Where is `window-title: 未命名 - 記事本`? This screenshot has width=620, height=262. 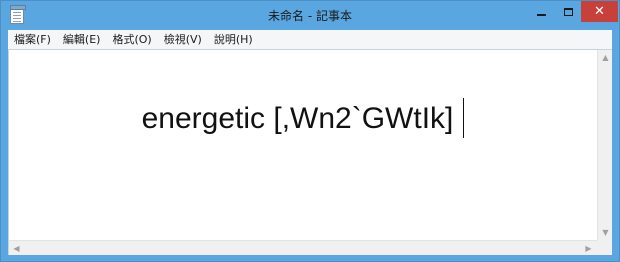
window-title: 未命名 - 記事本 is located at coordinates (310, 16).